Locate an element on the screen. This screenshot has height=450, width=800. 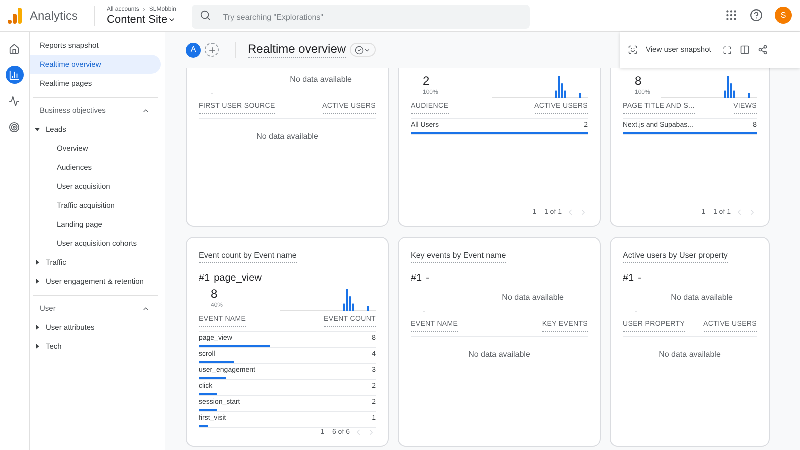
metric-value: 2 is located at coordinates (427, 81).